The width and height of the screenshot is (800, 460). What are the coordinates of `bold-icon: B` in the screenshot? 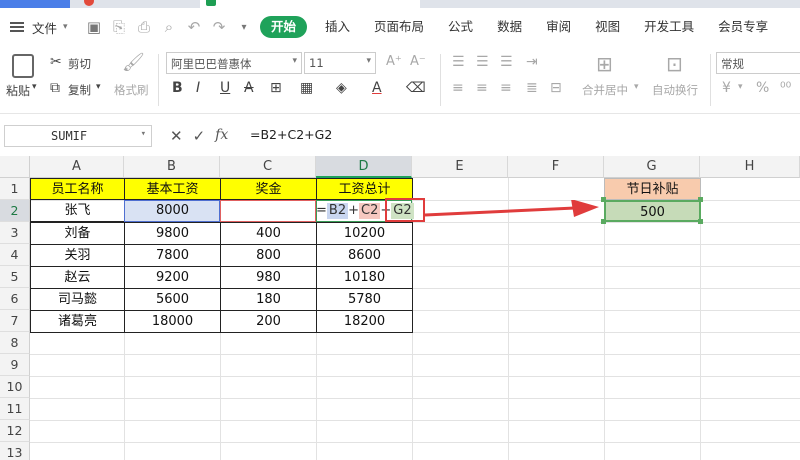 It's located at (177, 88).